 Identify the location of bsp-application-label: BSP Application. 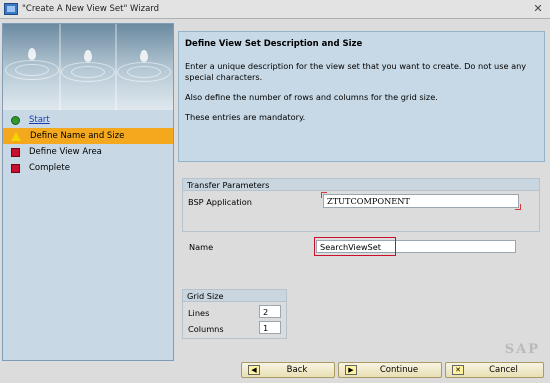
(220, 202).